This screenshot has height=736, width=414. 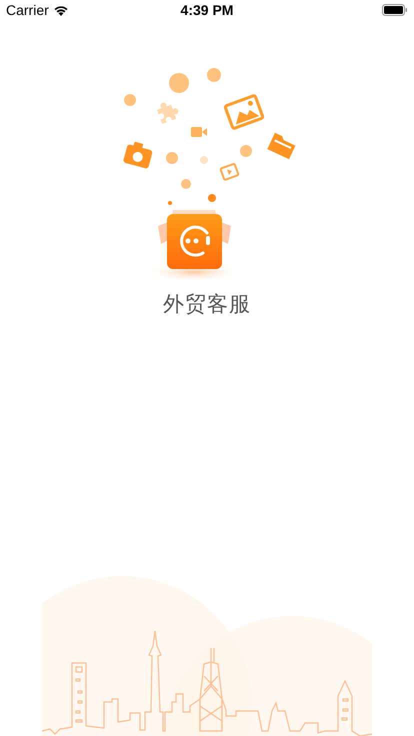 I want to click on wifi-icon, so click(x=60, y=10).